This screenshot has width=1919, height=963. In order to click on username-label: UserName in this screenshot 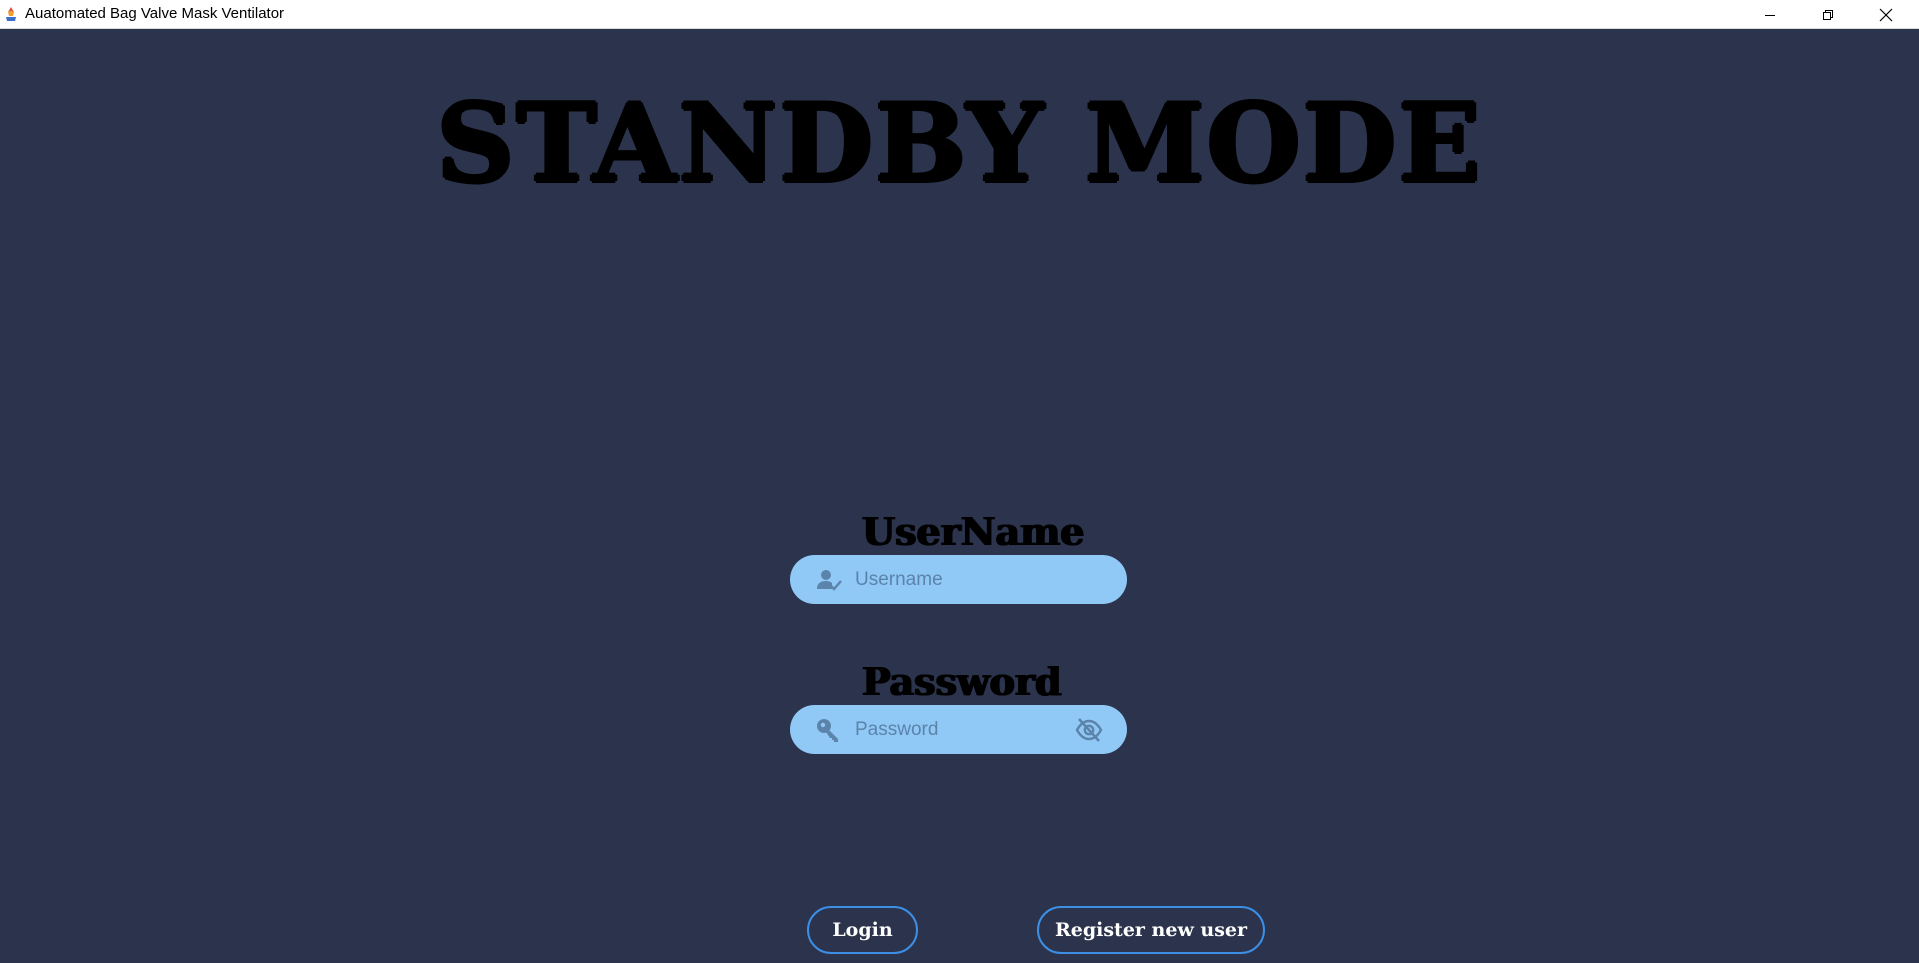, I will do `click(973, 531)`.